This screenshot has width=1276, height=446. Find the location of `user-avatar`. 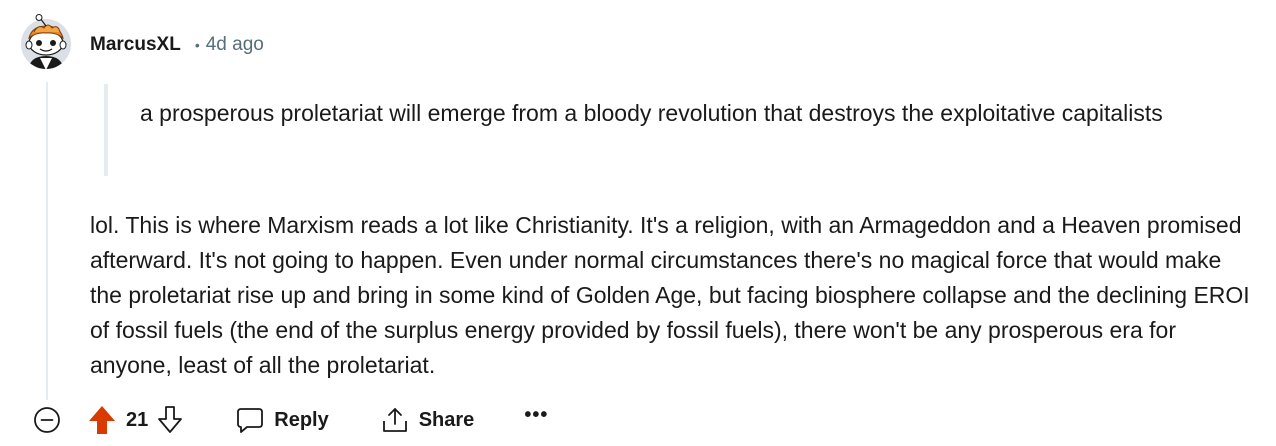

user-avatar is located at coordinates (46, 42).